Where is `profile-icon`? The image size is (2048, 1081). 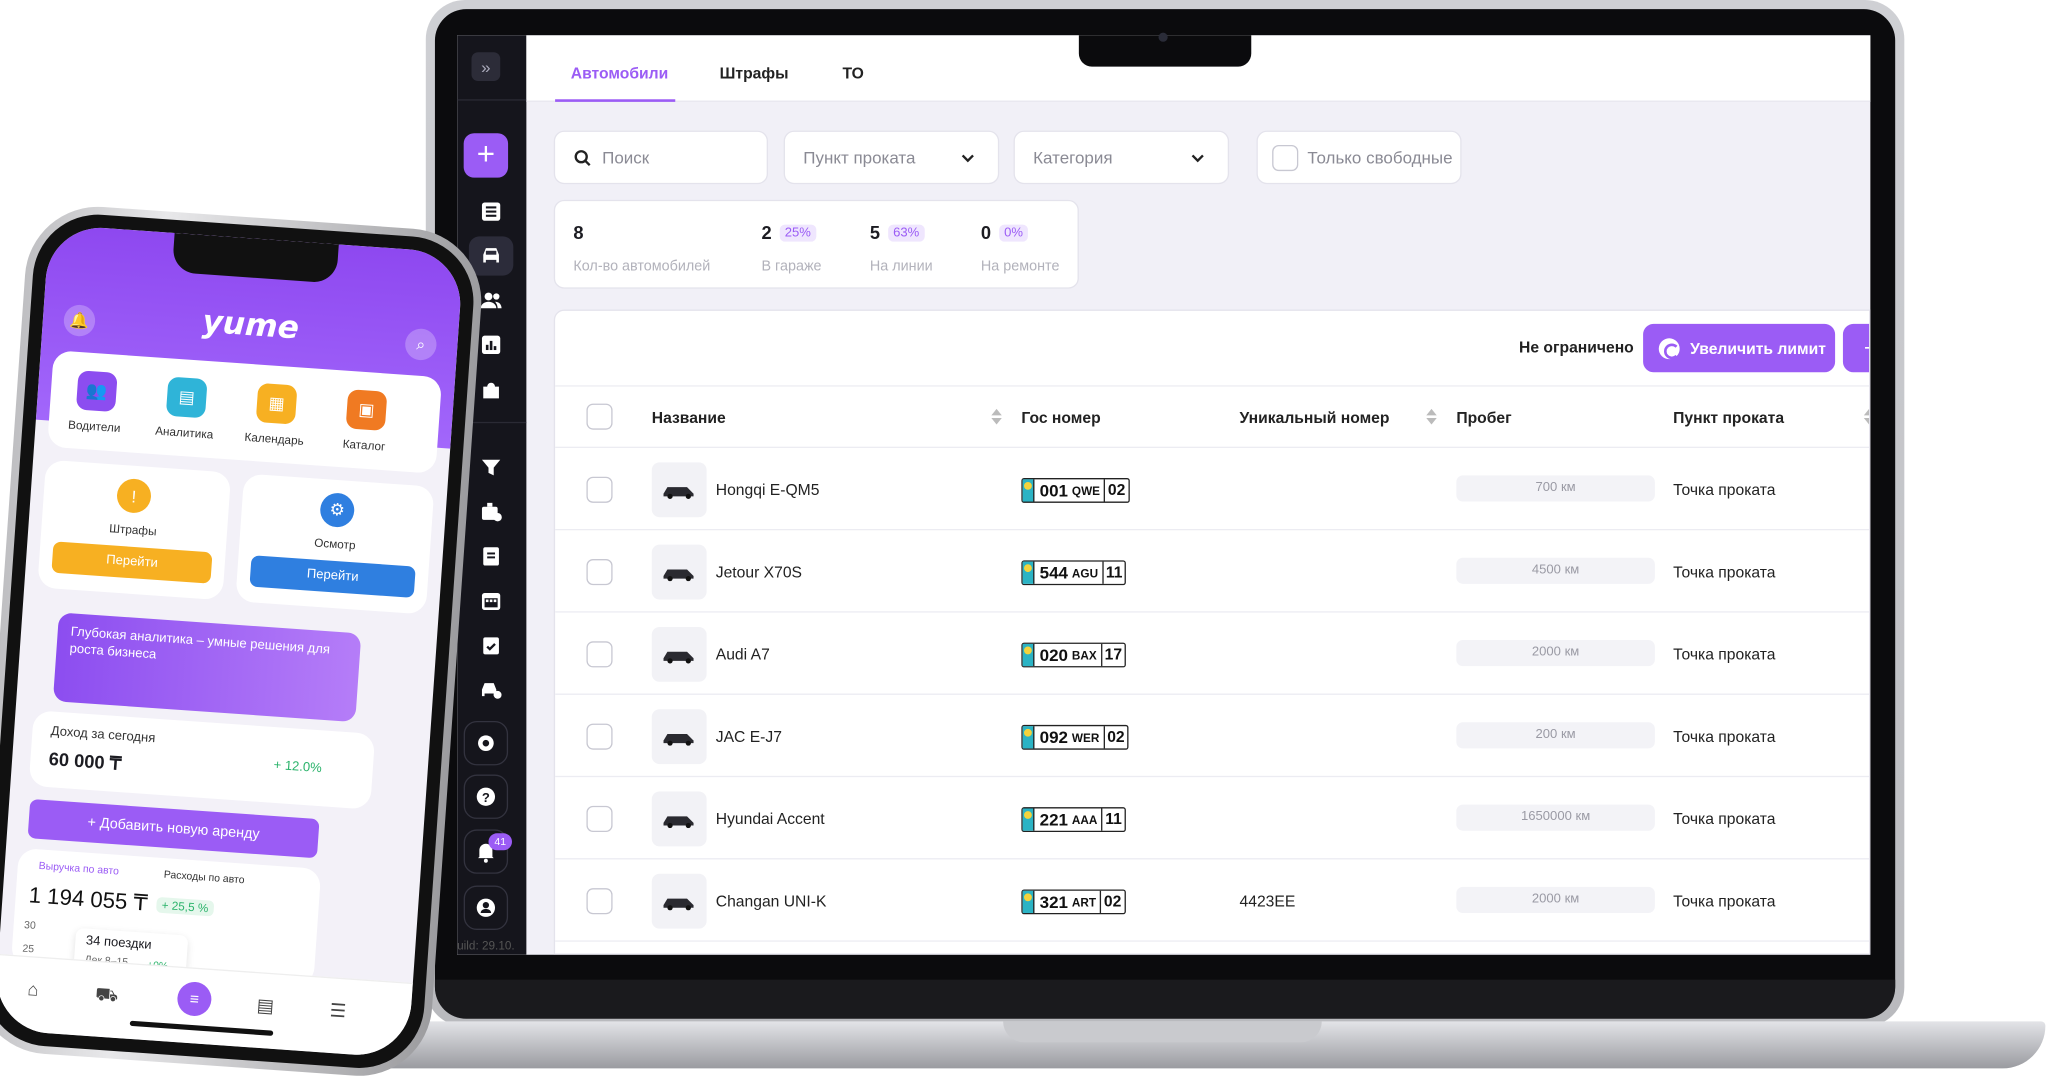 profile-icon is located at coordinates (486, 907).